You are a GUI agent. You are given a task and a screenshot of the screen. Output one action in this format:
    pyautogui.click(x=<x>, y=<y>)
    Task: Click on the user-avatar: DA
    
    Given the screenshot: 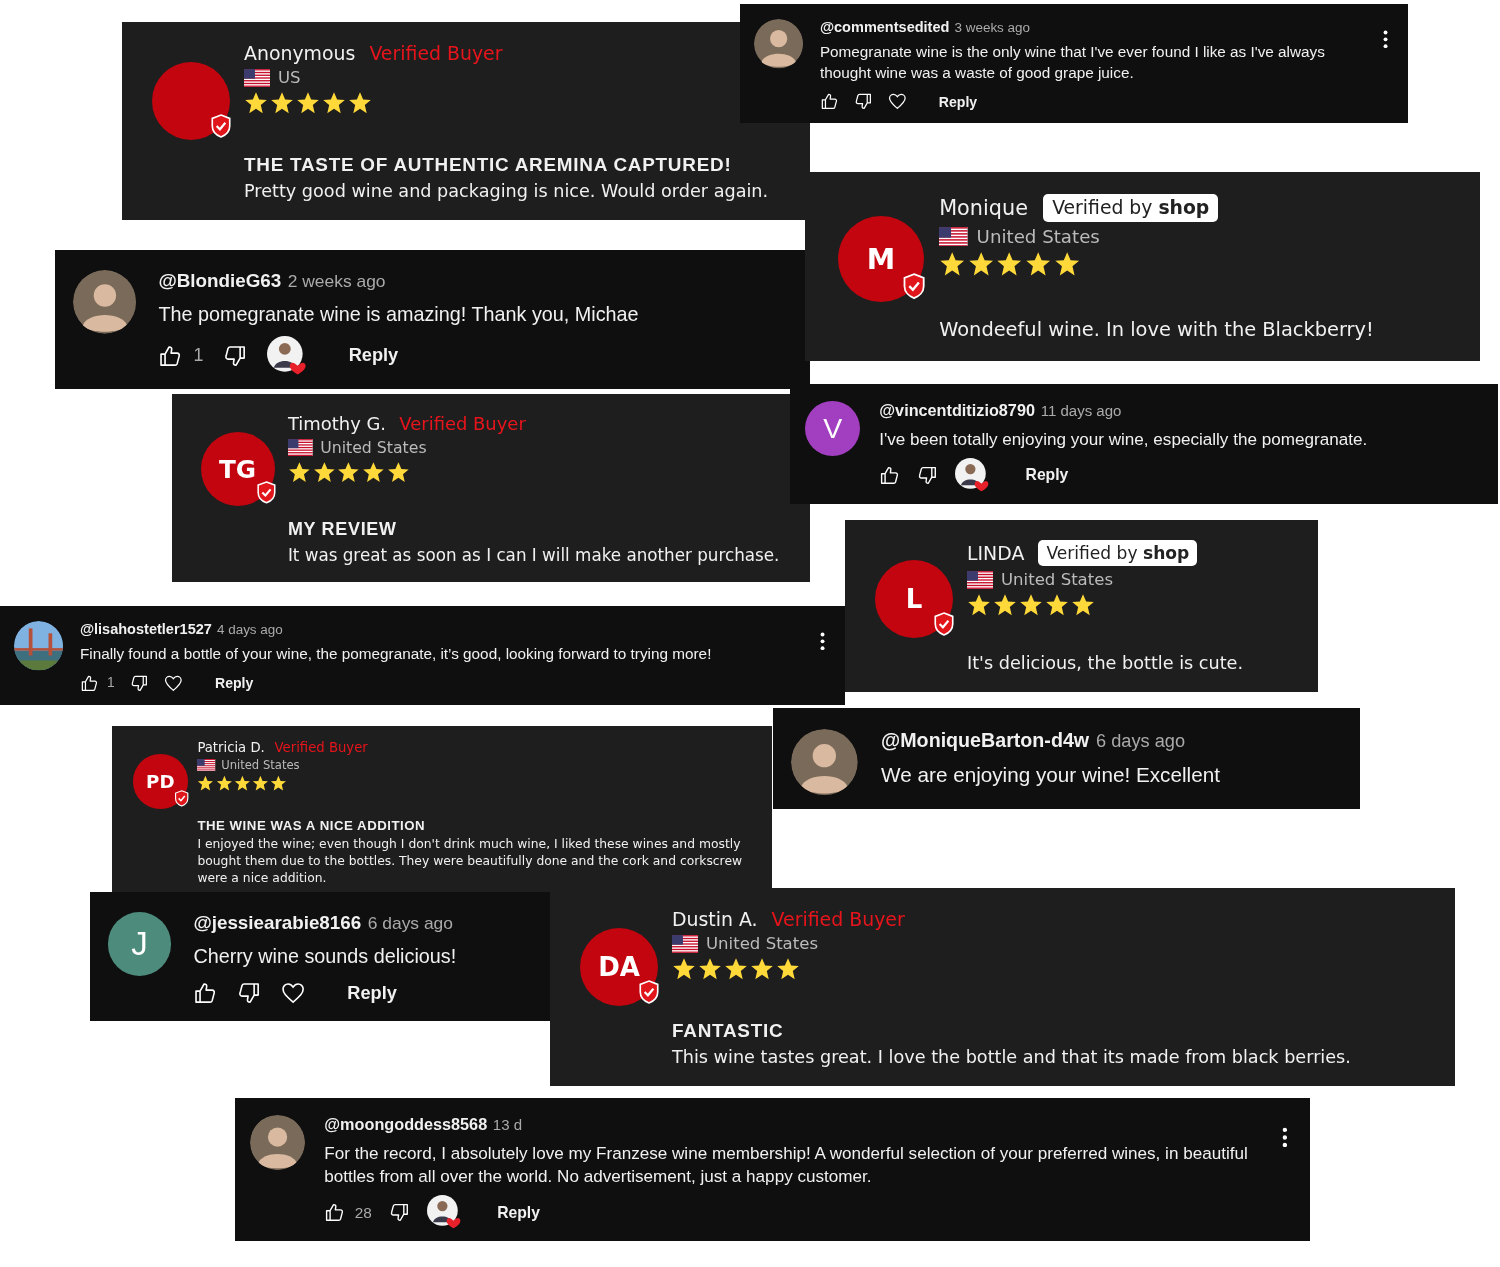 What is the action you would take?
    pyautogui.click(x=619, y=967)
    